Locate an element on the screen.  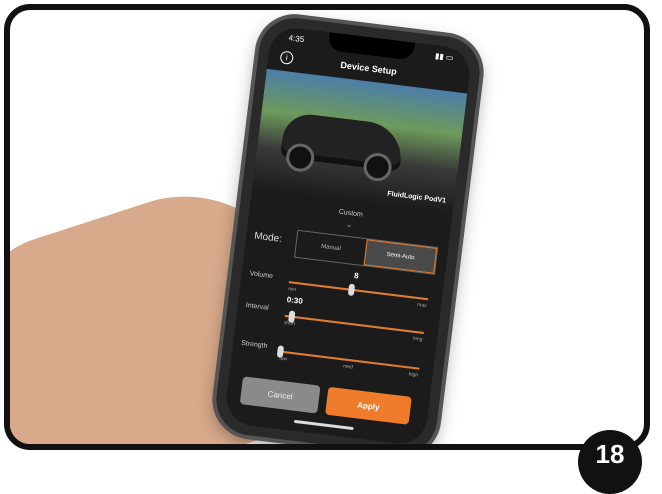
home-indicator is located at coordinates (323, 425).